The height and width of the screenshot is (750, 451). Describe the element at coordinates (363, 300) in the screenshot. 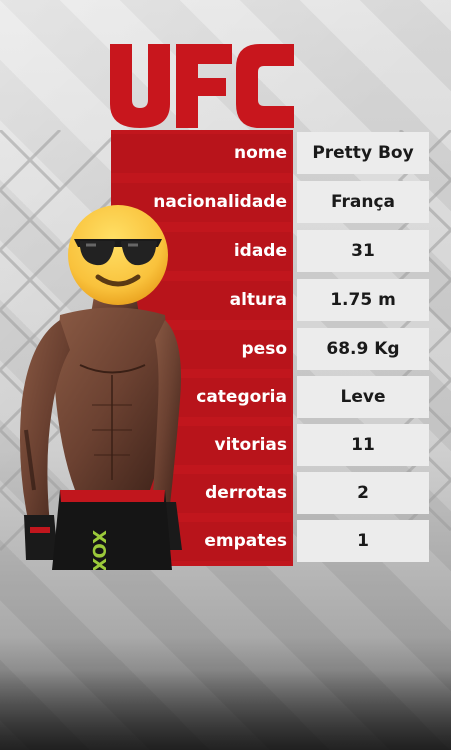

I see `stat-value: 1.75 m` at that location.